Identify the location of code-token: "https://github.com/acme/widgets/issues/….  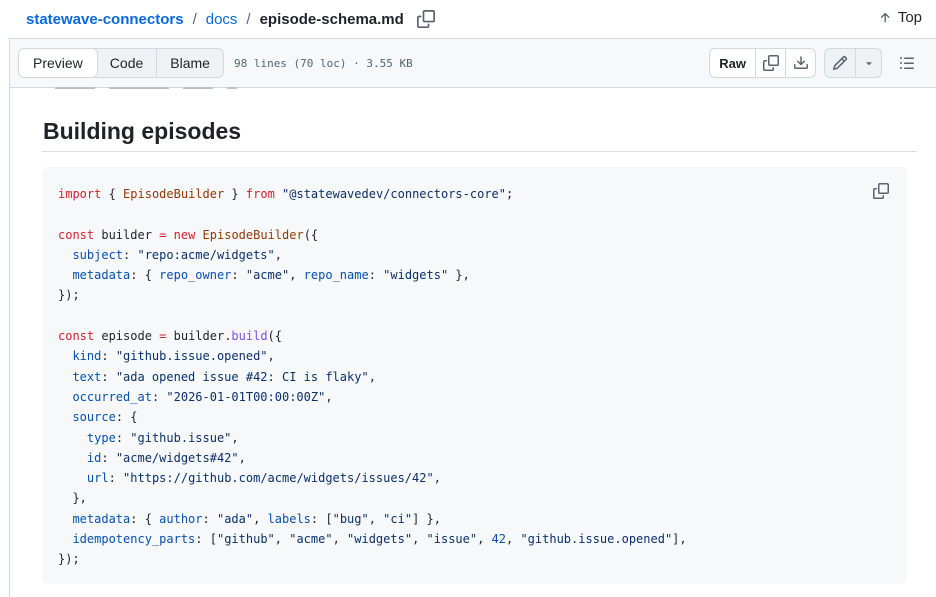
(278, 478).